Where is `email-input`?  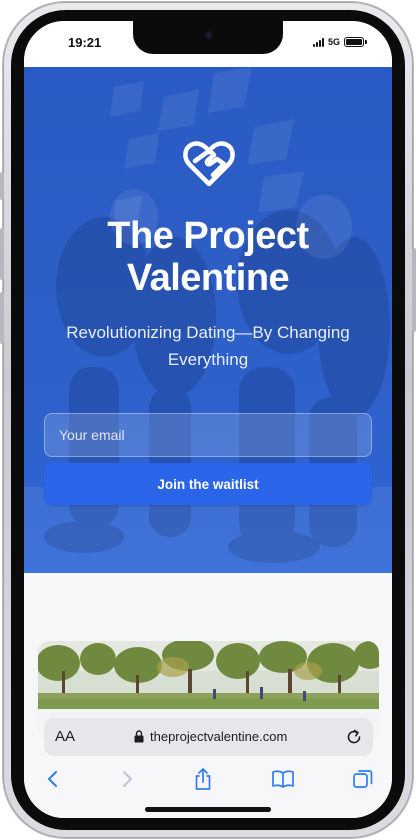
email-input is located at coordinates (208, 435).